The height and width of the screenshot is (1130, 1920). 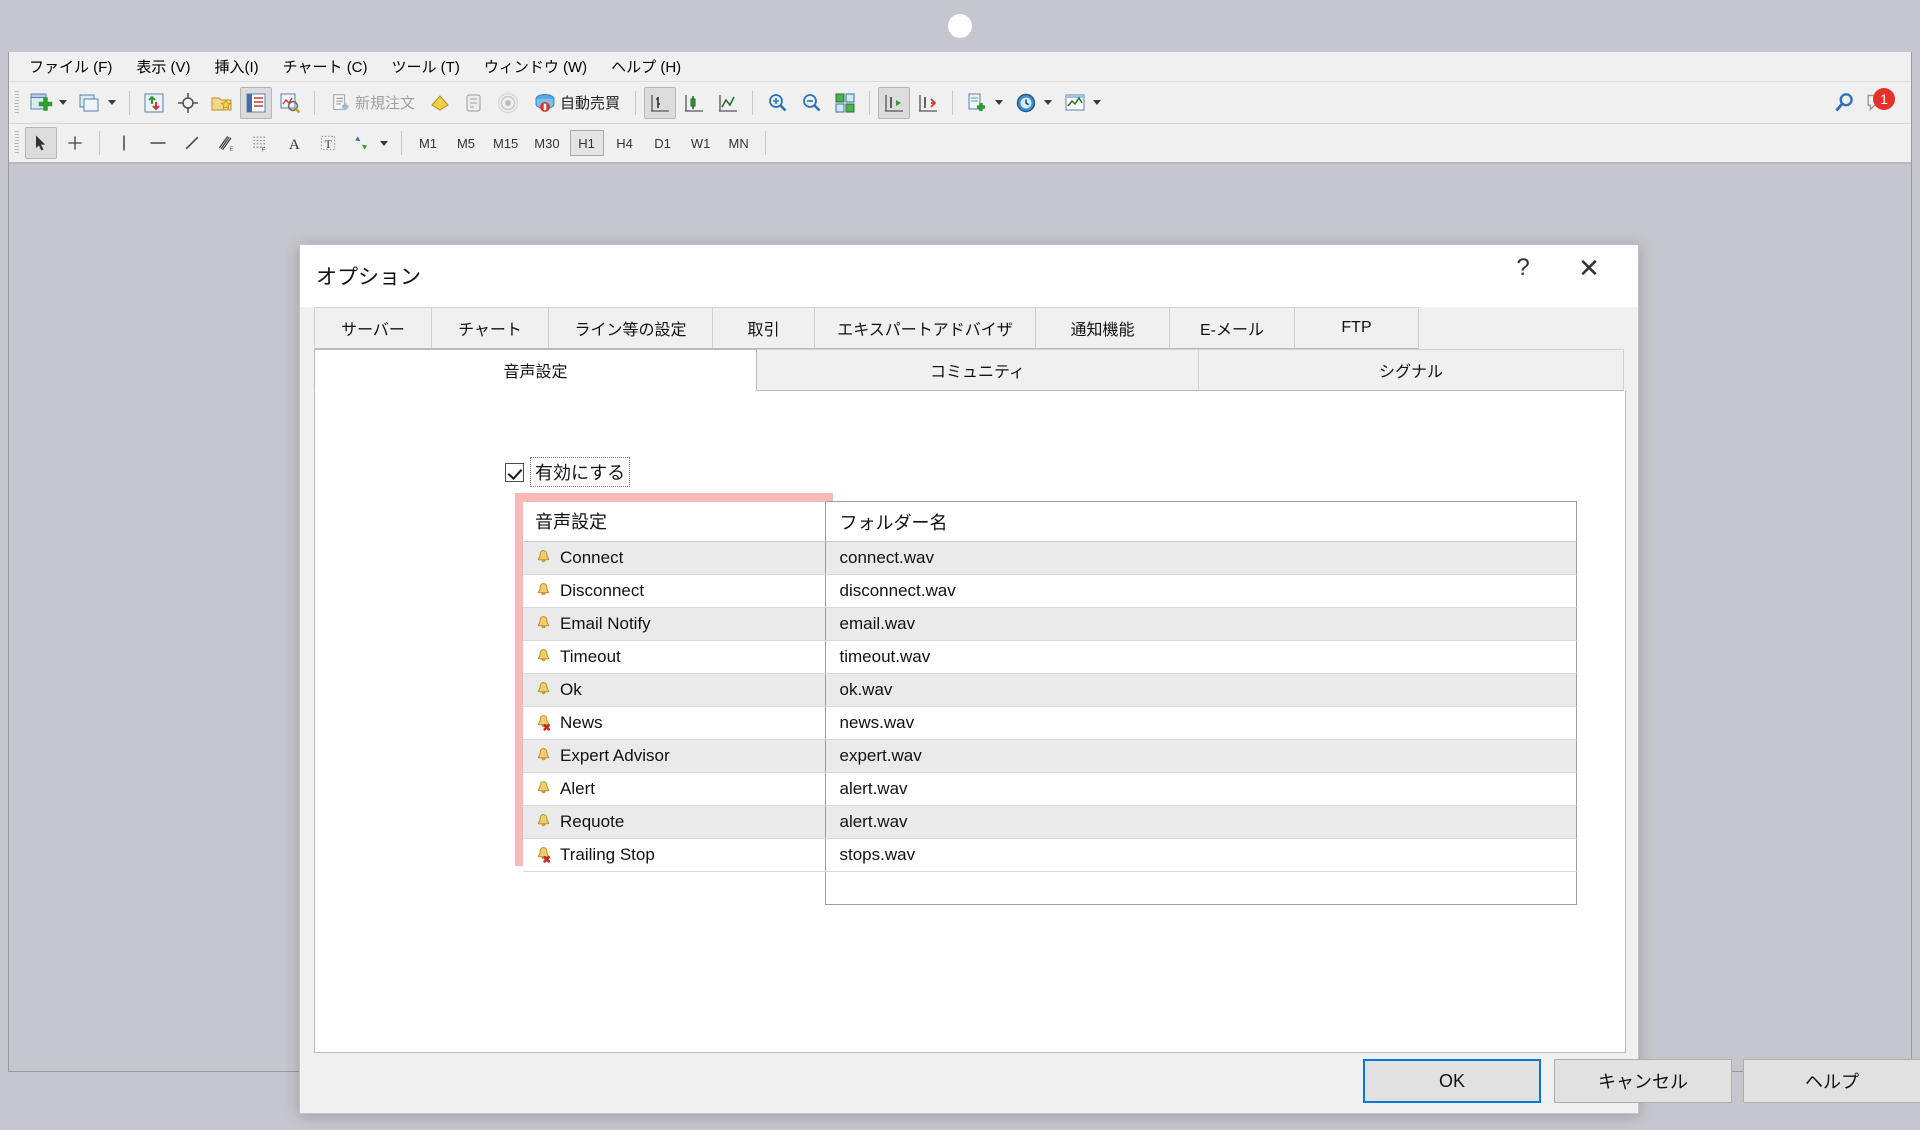 I want to click on tab-server: サーバー, so click(x=373, y=328).